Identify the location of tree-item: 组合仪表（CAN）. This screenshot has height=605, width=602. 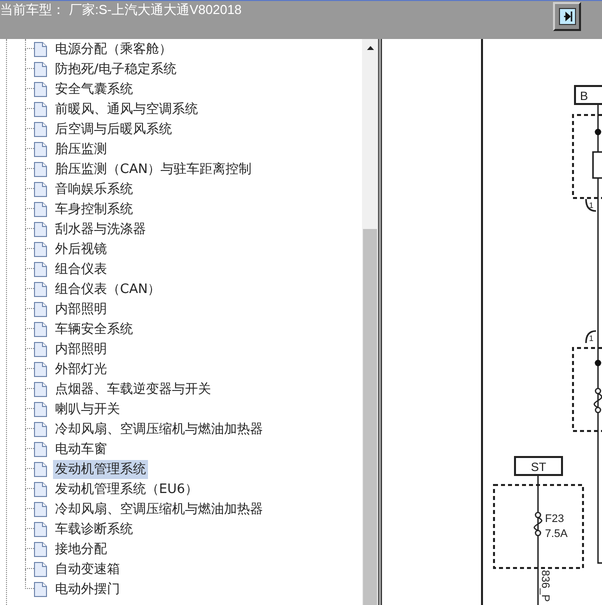
(108, 289).